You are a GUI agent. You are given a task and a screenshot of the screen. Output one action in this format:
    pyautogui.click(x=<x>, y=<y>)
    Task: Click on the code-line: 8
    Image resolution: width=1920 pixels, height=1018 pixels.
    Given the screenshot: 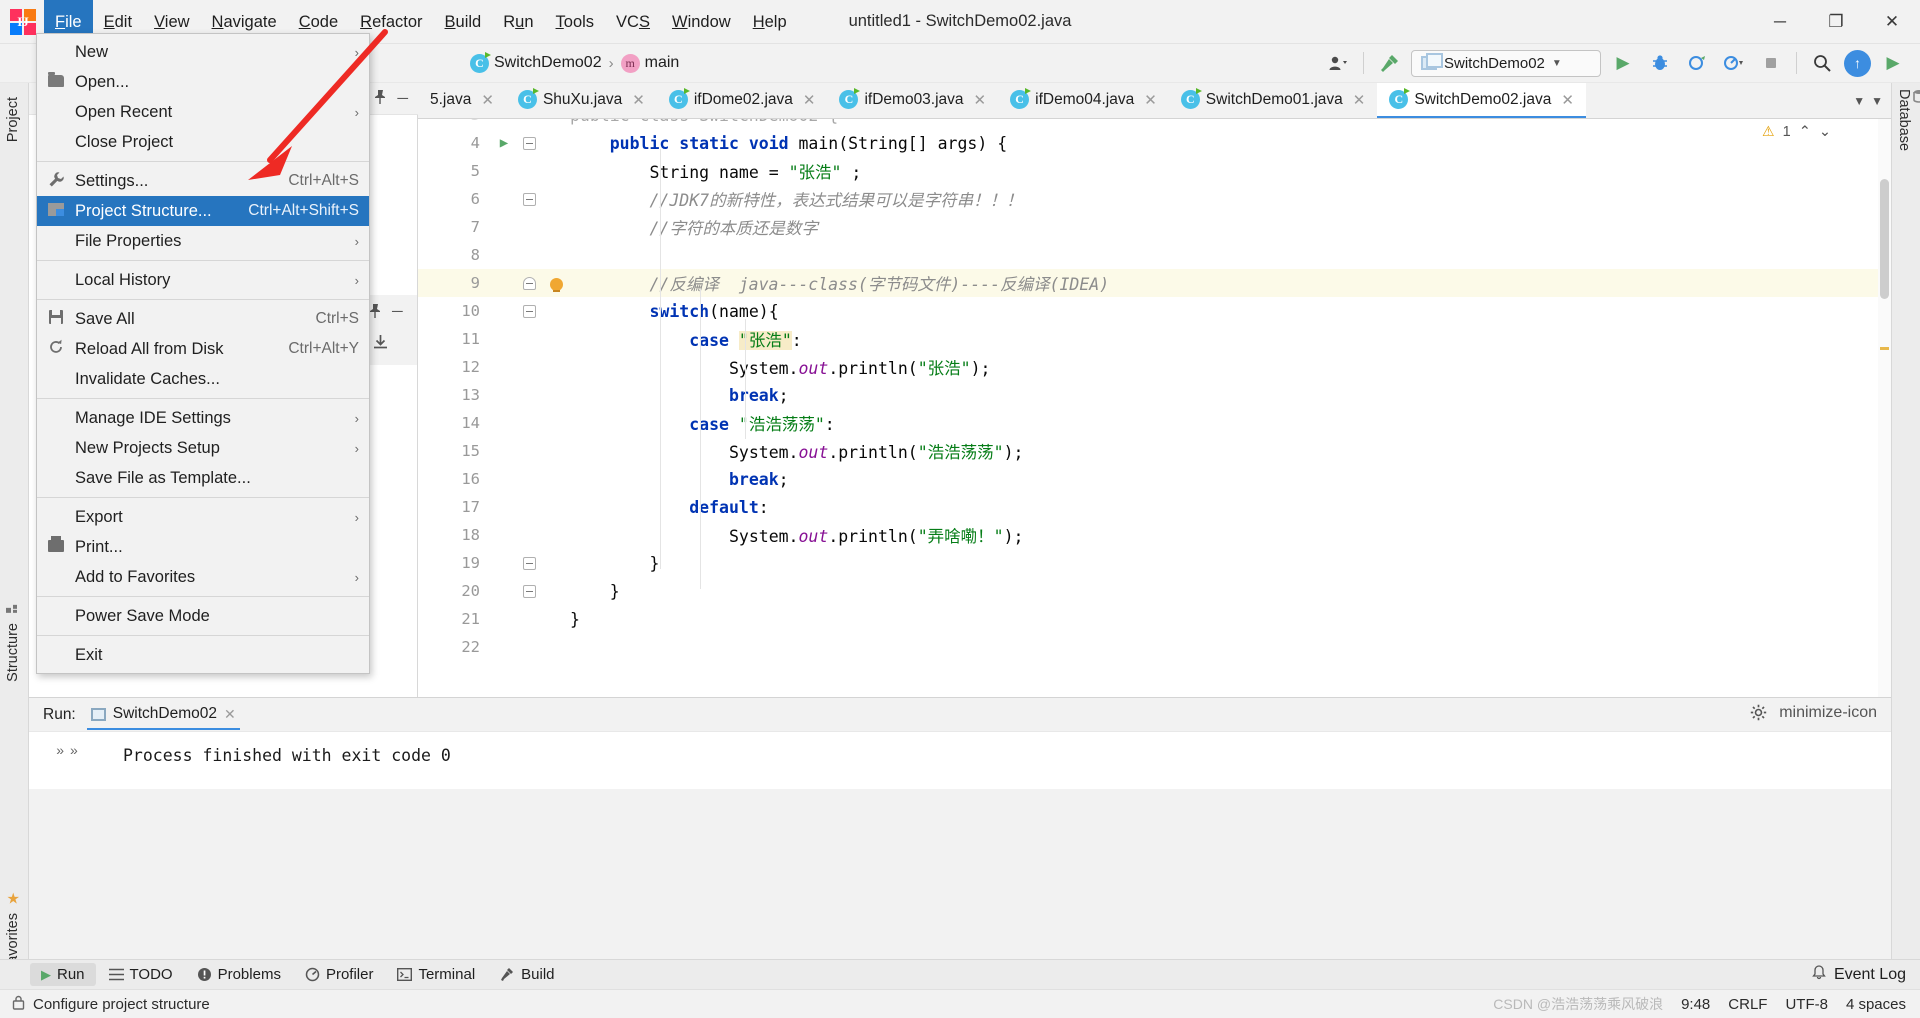 What is the action you would take?
    pyautogui.click(x=1154, y=255)
    